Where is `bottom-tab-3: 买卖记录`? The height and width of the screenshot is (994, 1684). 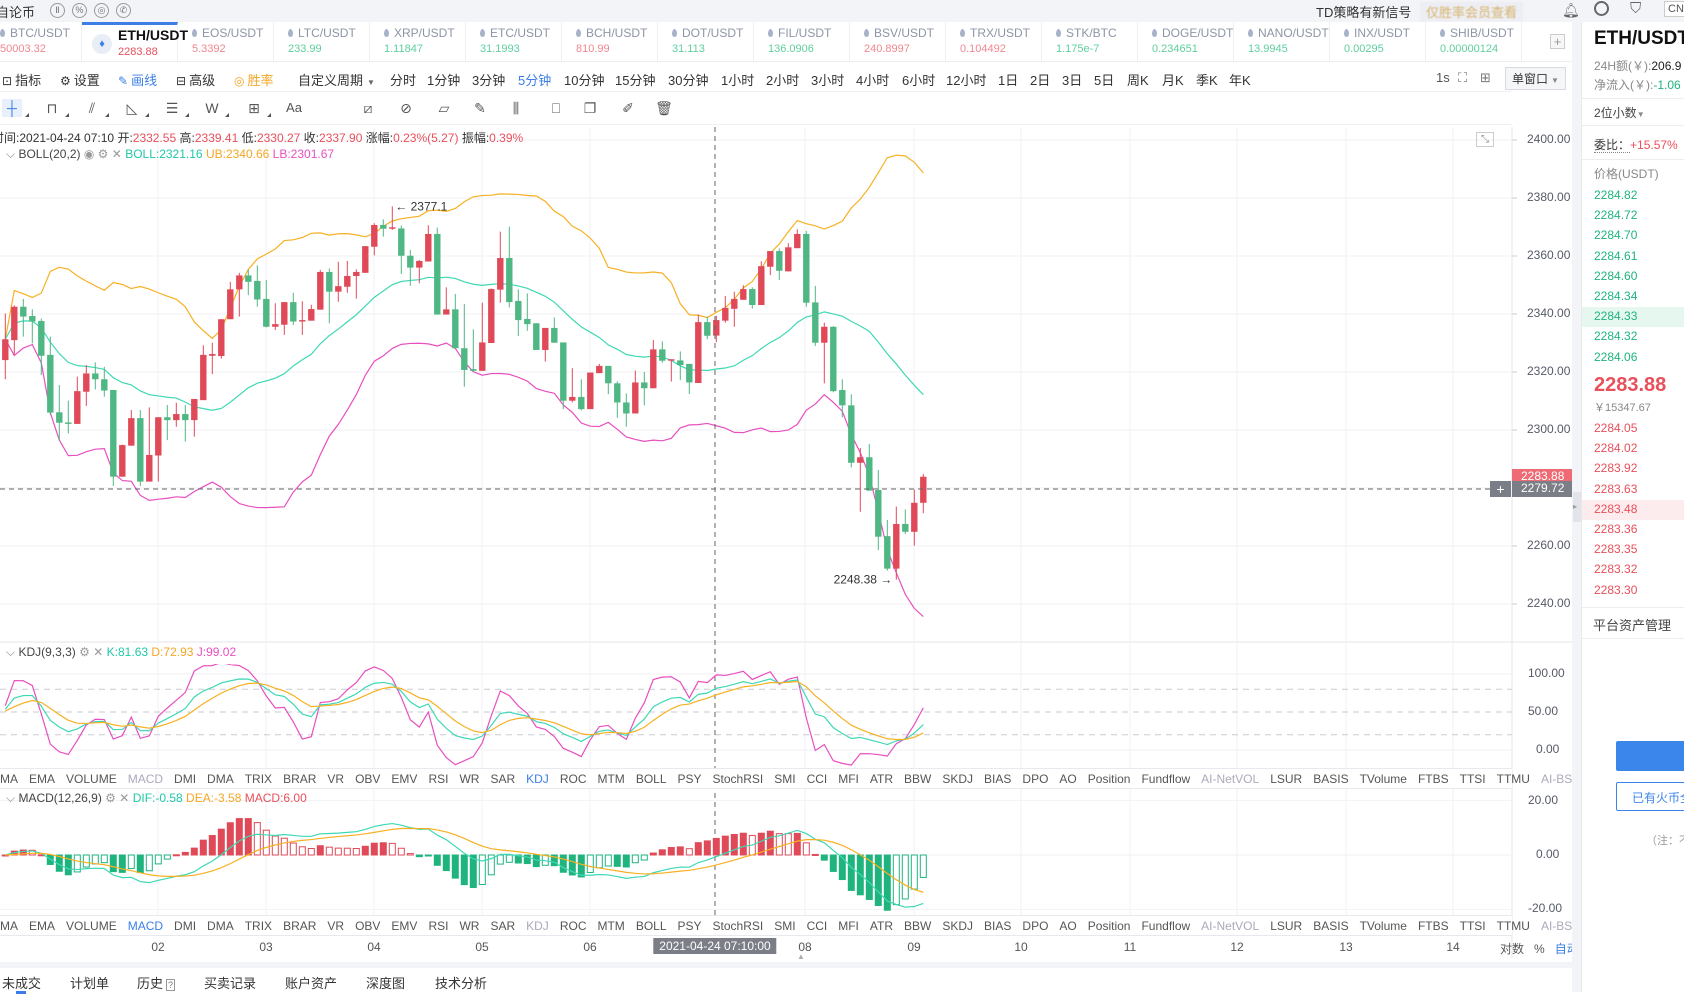 bottom-tab-3: 买卖记录 is located at coordinates (230, 982).